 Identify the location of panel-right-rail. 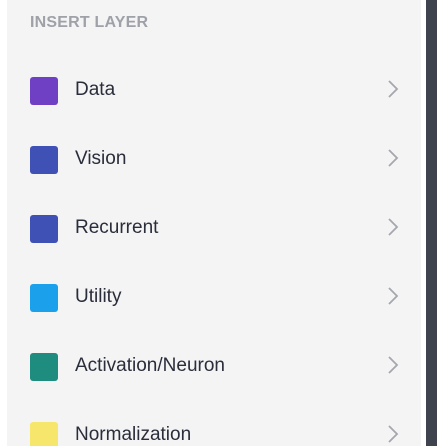
(431, 223).